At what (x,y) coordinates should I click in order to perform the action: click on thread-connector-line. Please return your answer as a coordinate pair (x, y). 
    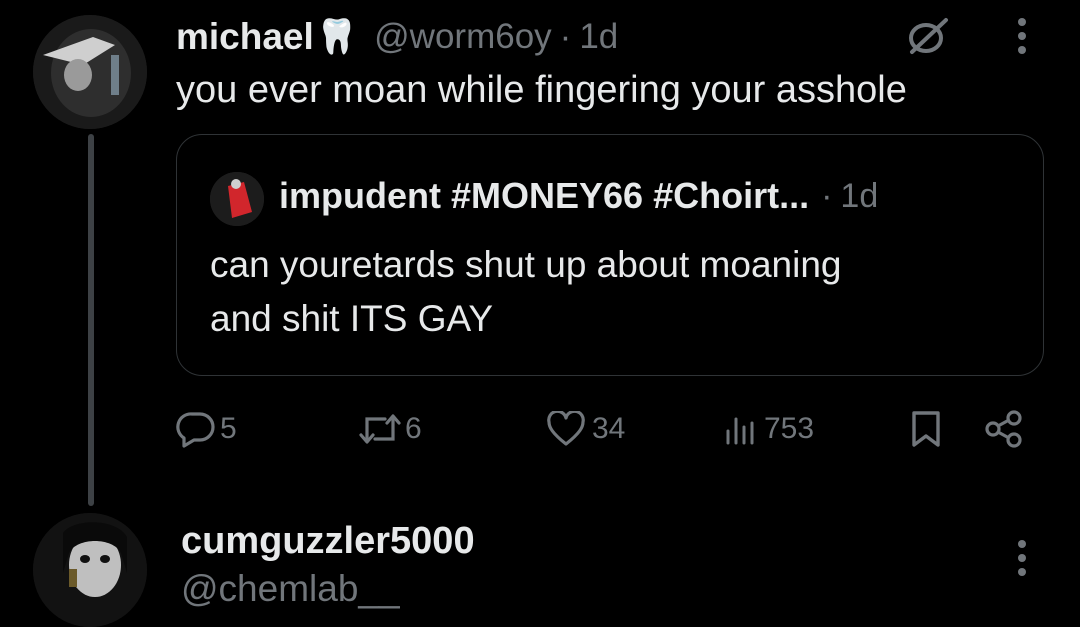
    Looking at the image, I should click on (91, 320).